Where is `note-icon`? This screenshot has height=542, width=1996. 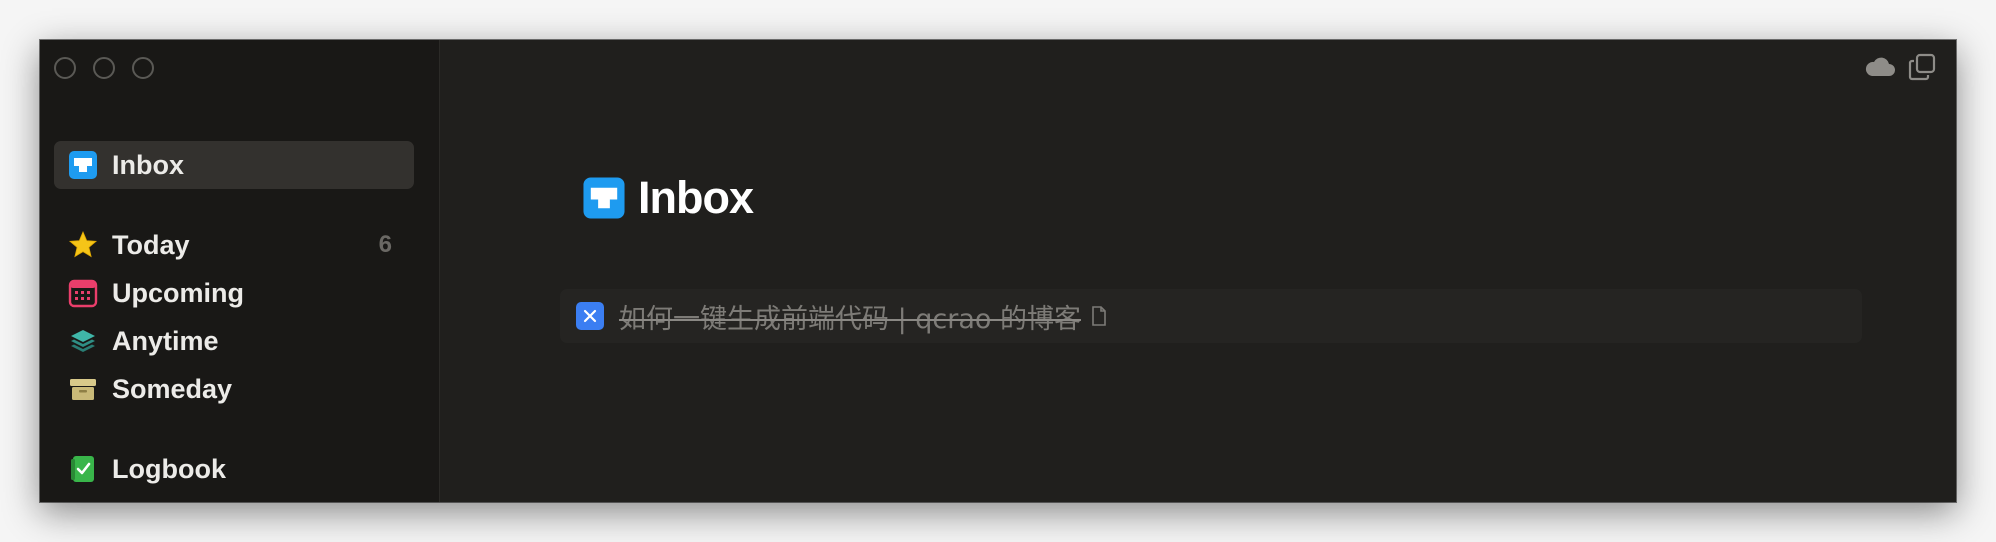 note-icon is located at coordinates (1099, 316).